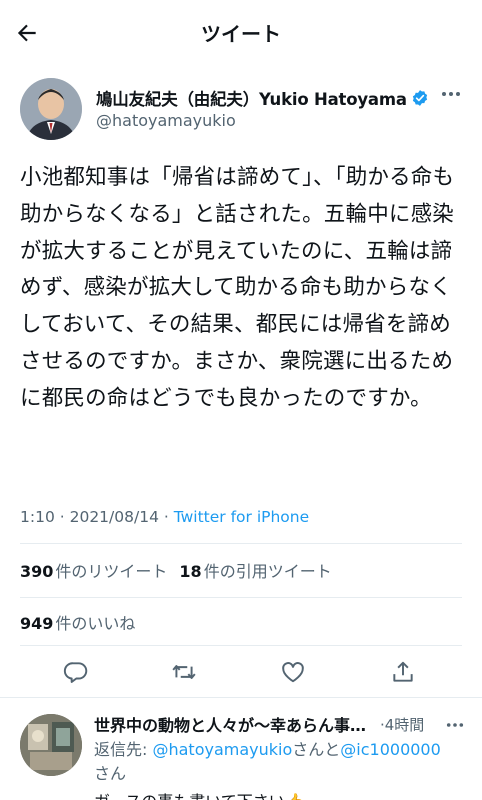  Describe the element at coordinates (51, 109) in the screenshot. I see `author-avatar` at that location.